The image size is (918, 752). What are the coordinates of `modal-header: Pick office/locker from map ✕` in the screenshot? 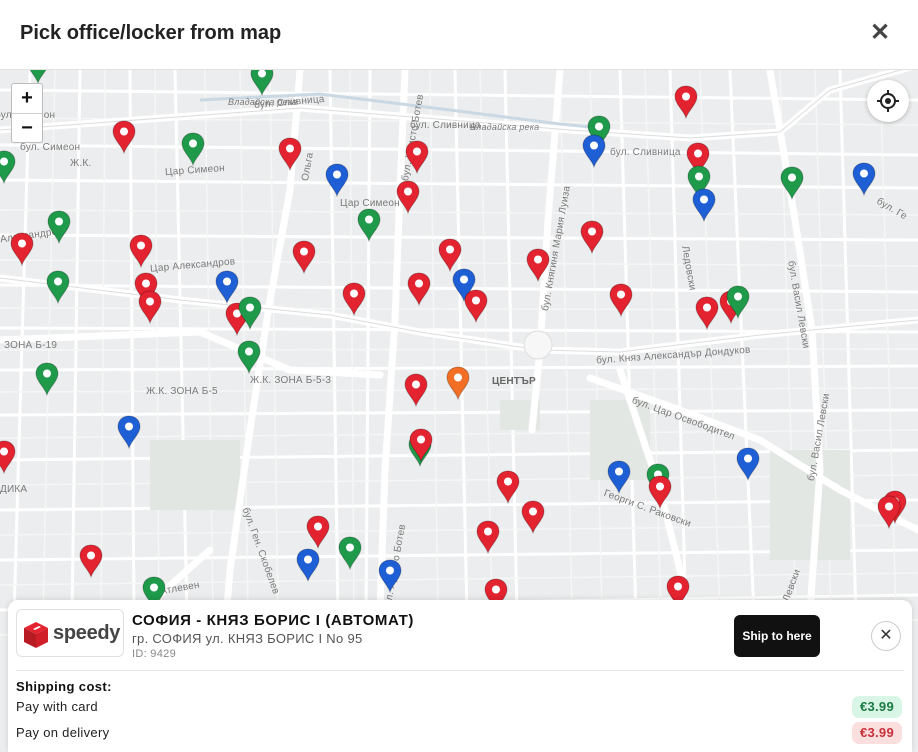 It's located at (459, 35).